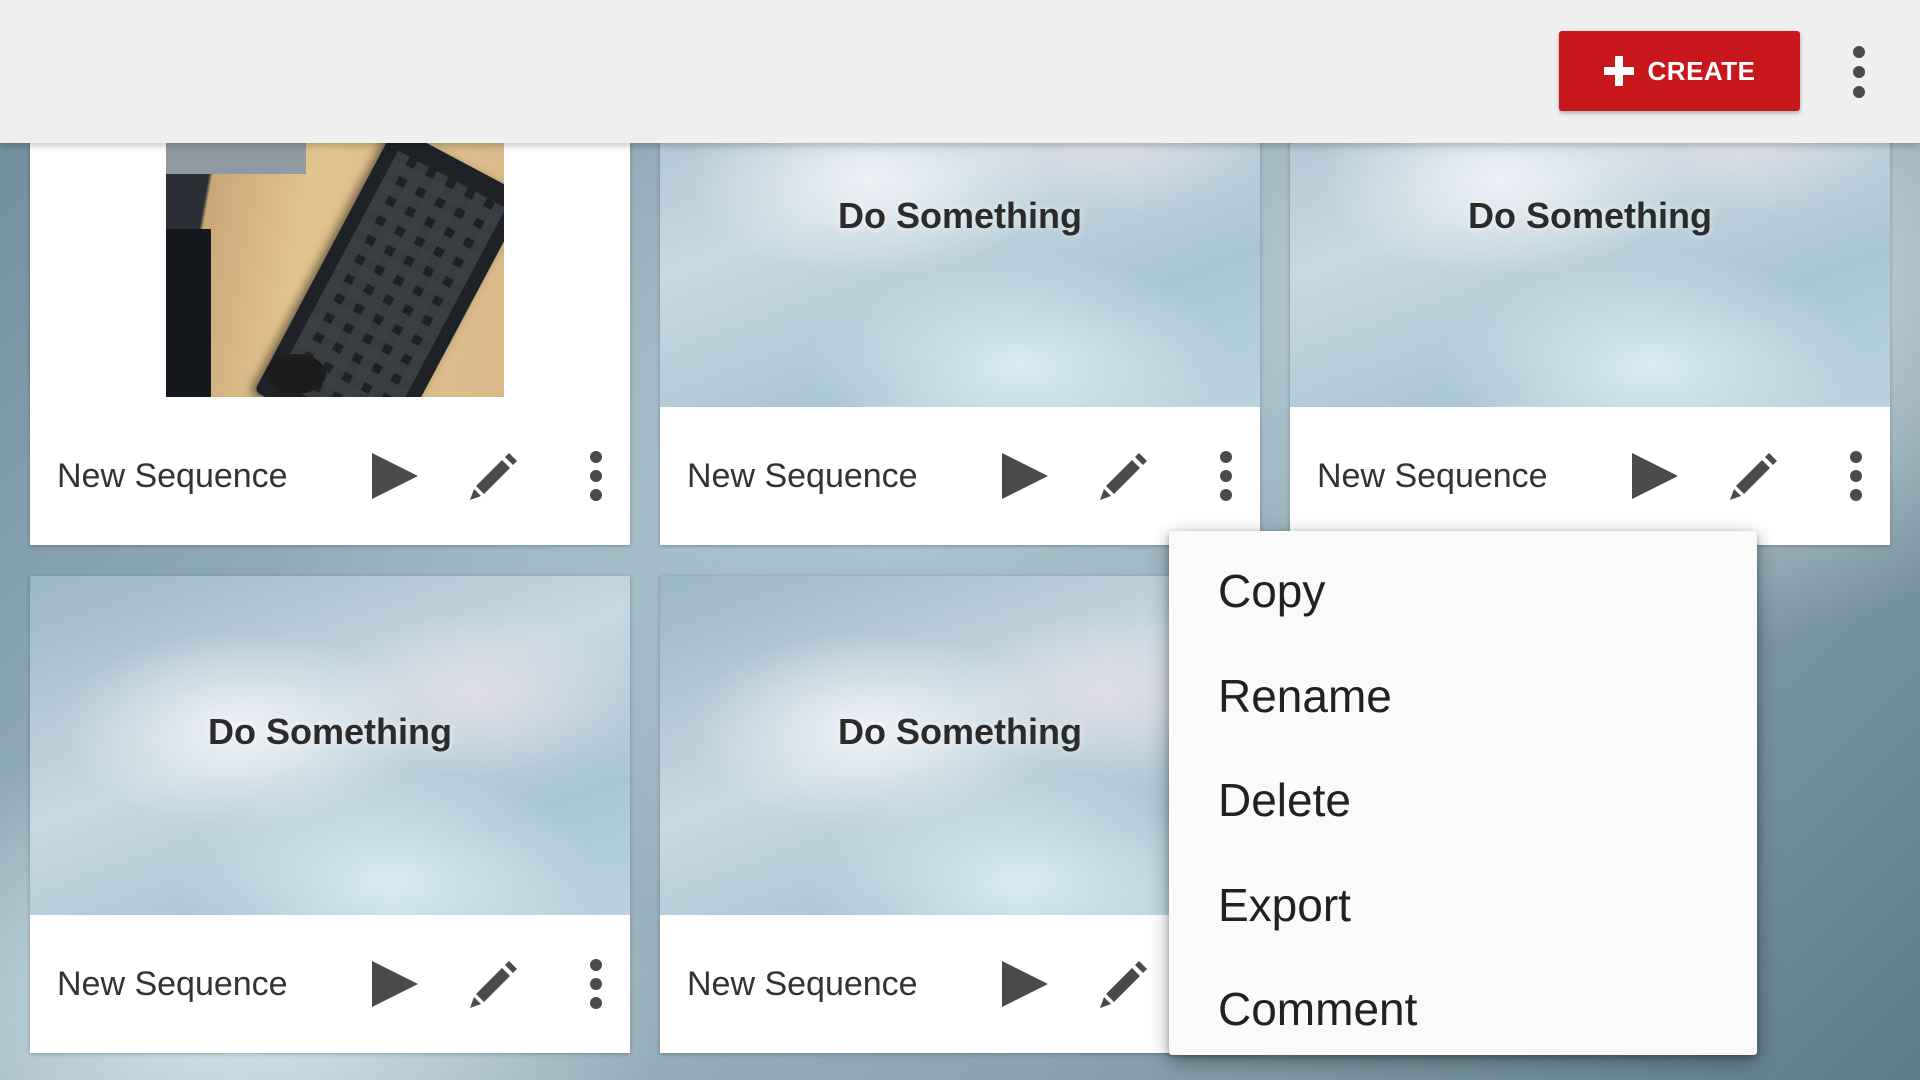  What do you see at coordinates (1463, 1009) in the screenshot?
I see `menu-item-comment: Comment` at bounding box center [1463, 1009].